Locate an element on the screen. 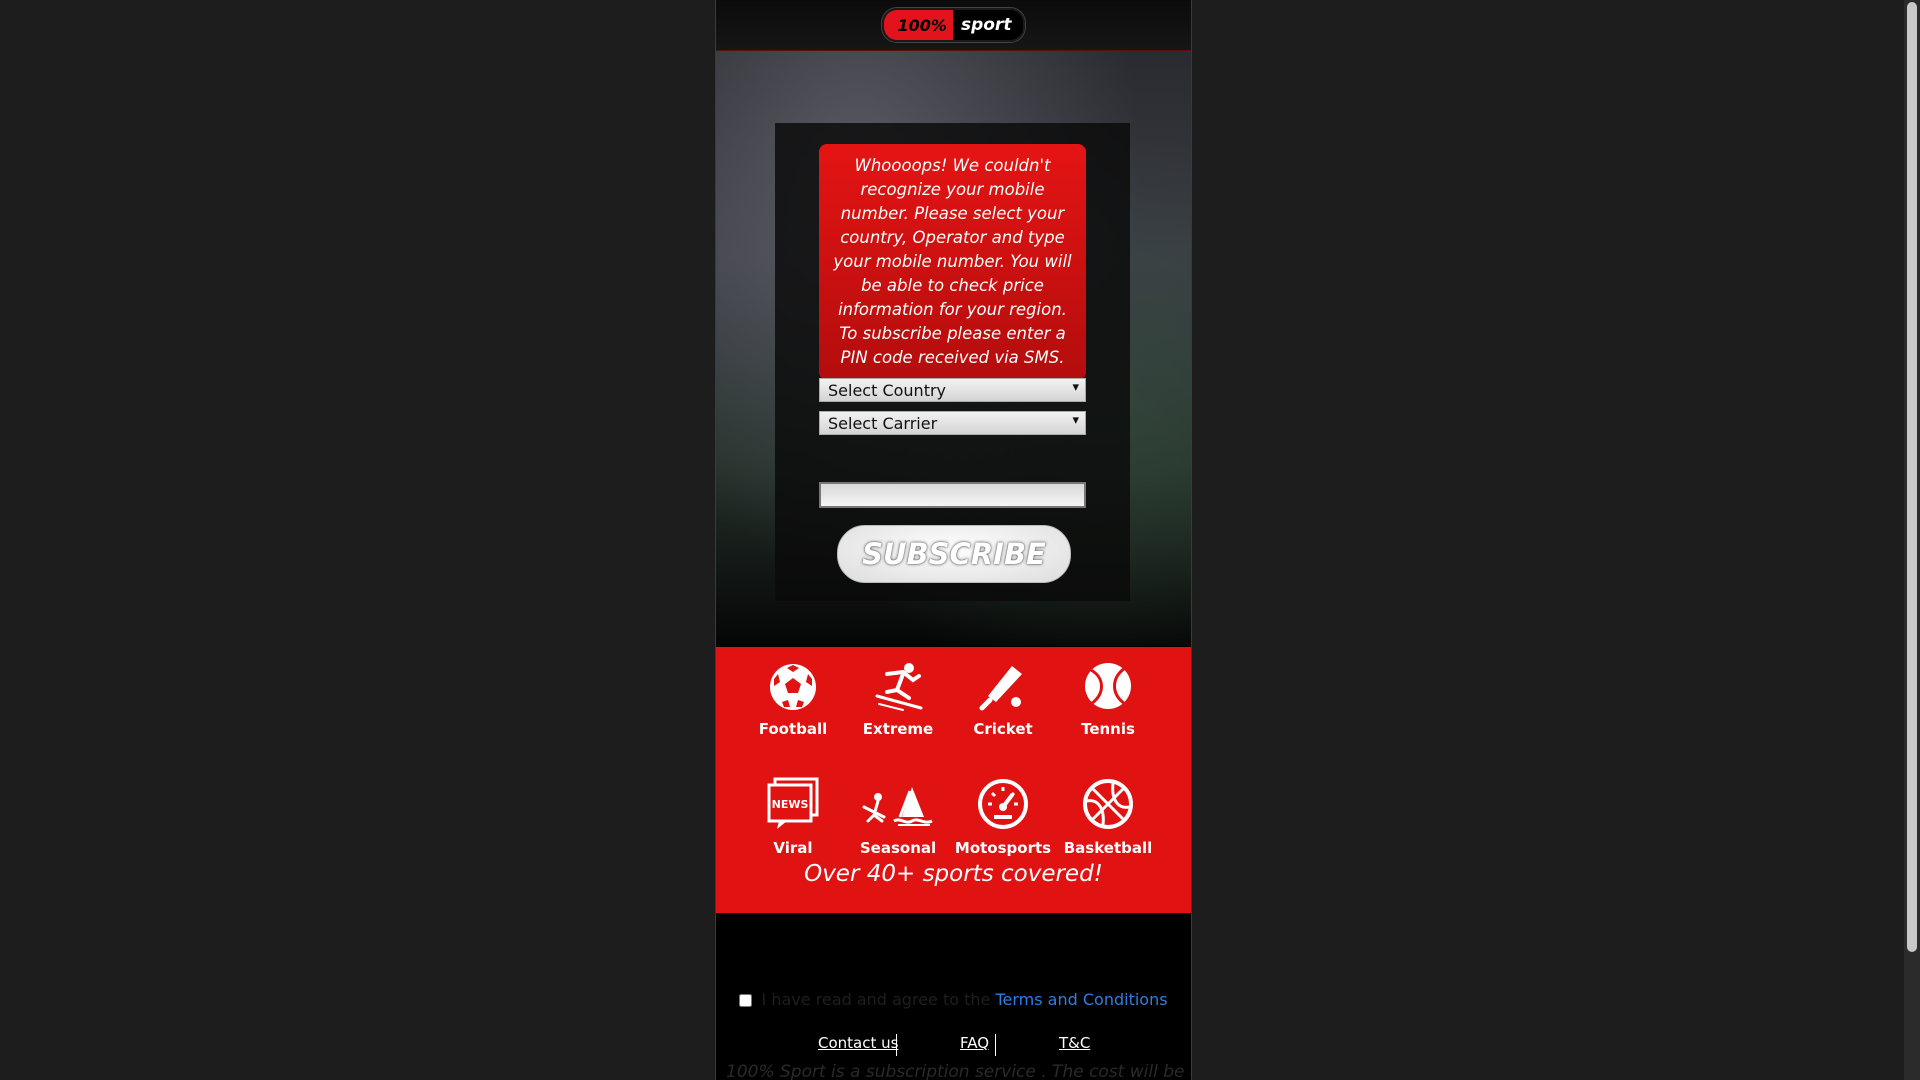 Image resolution: width=1920 pixels, height=1080 pixels. seasonal-icon is located at coordinates (897, 806).